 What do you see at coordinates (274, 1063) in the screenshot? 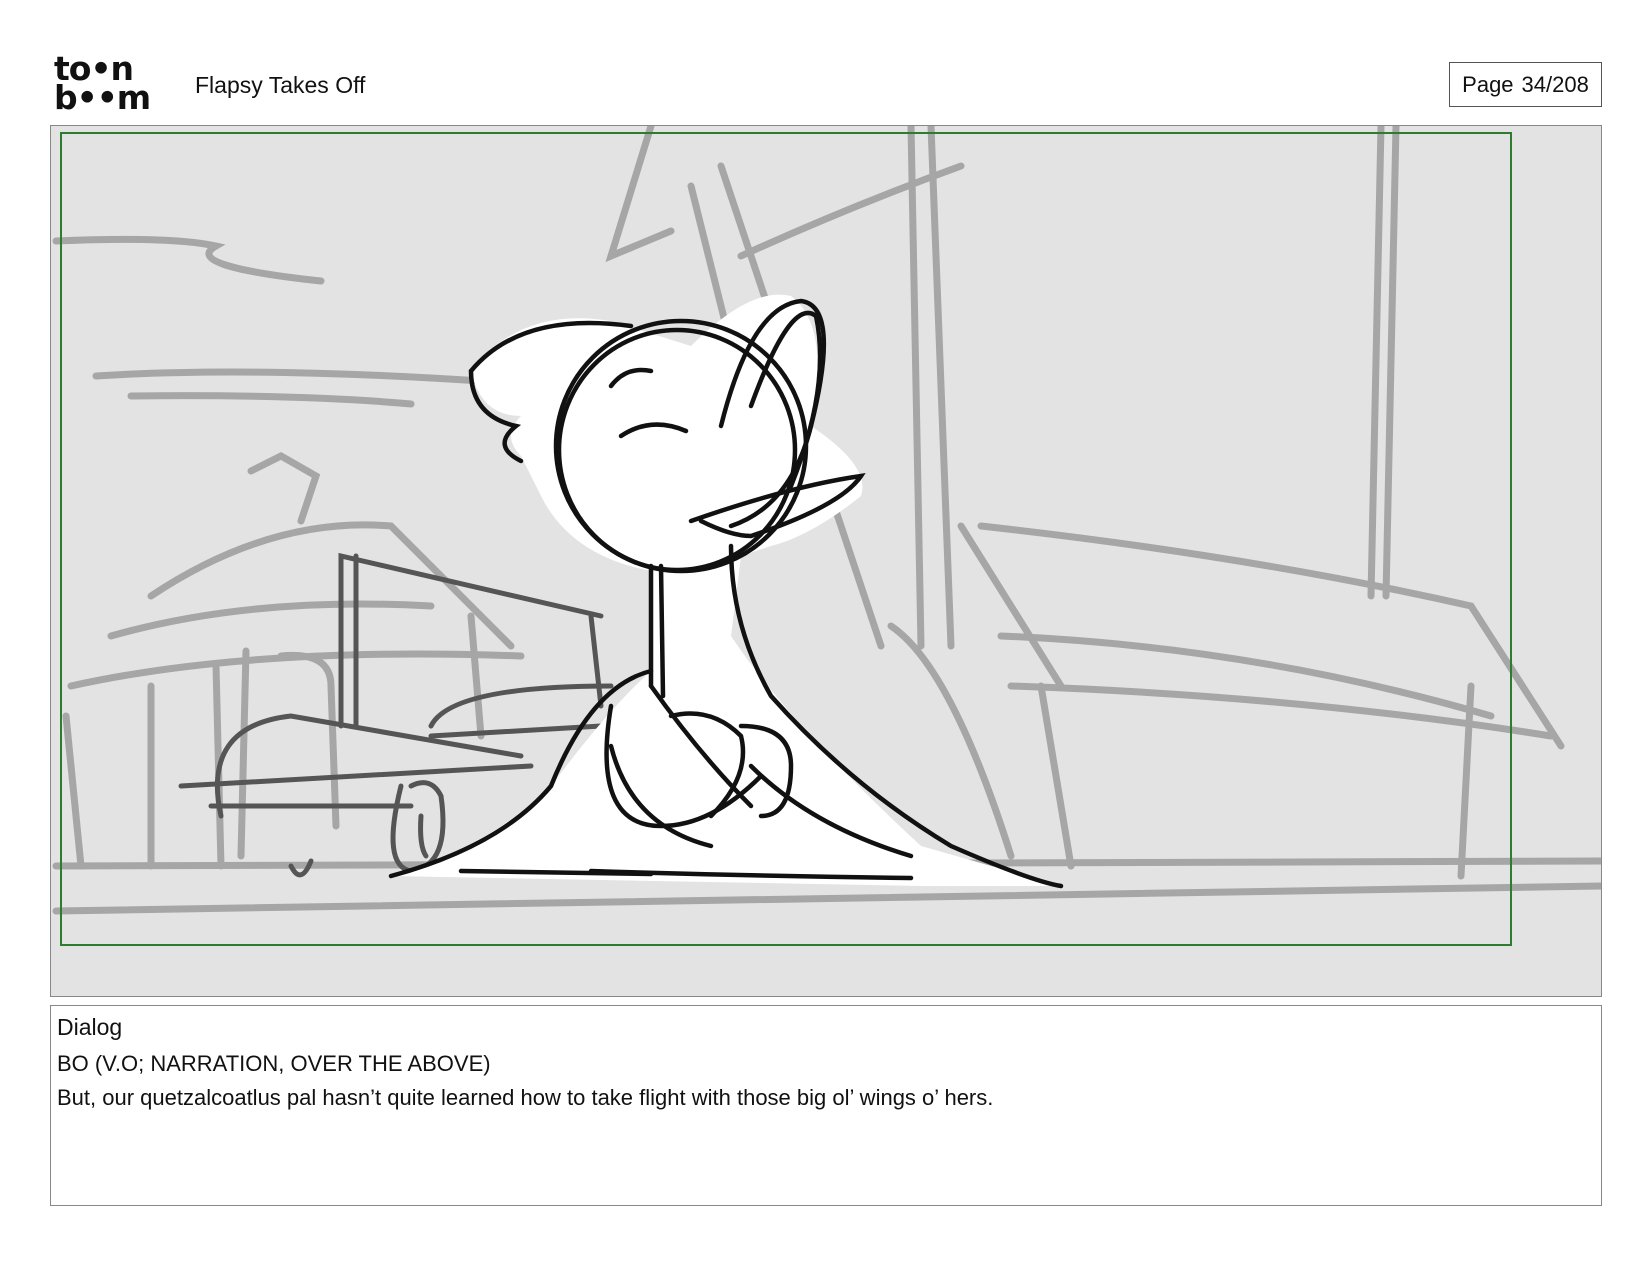
I see `dialog-character: BO (V.O; NARRATION, OVER THE ABOVE)` at bounding box center [274, 1063].